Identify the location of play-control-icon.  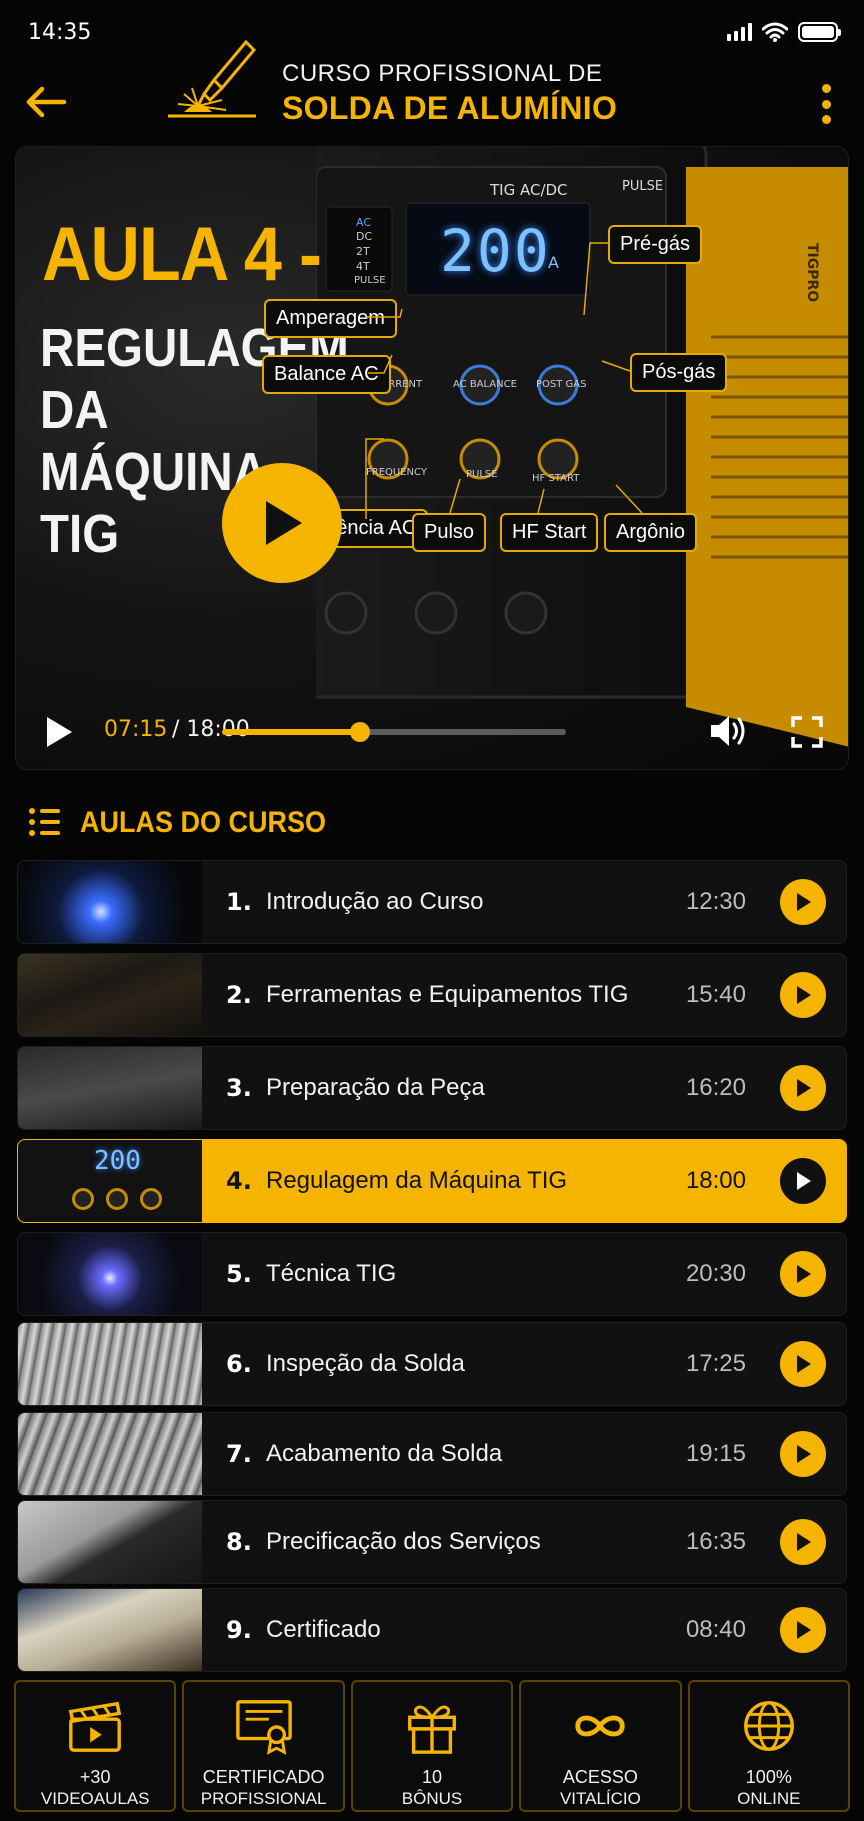
(59, 732).